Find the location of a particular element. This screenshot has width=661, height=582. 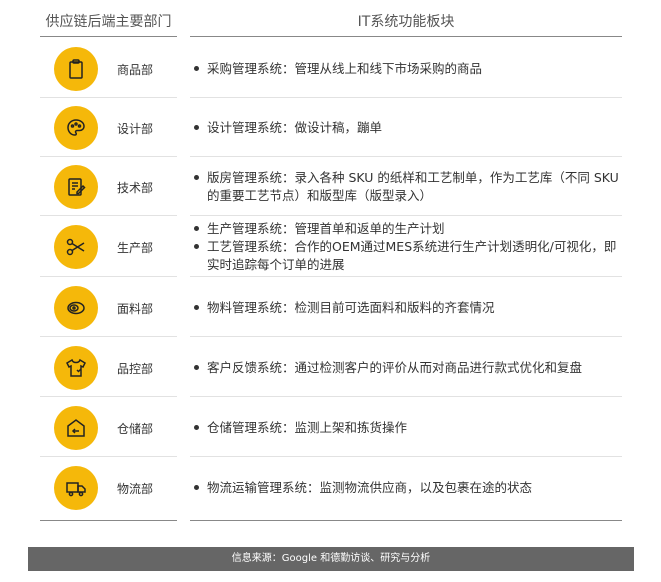

dept-label-design: 设计部 is located at coordinates (135, 129).